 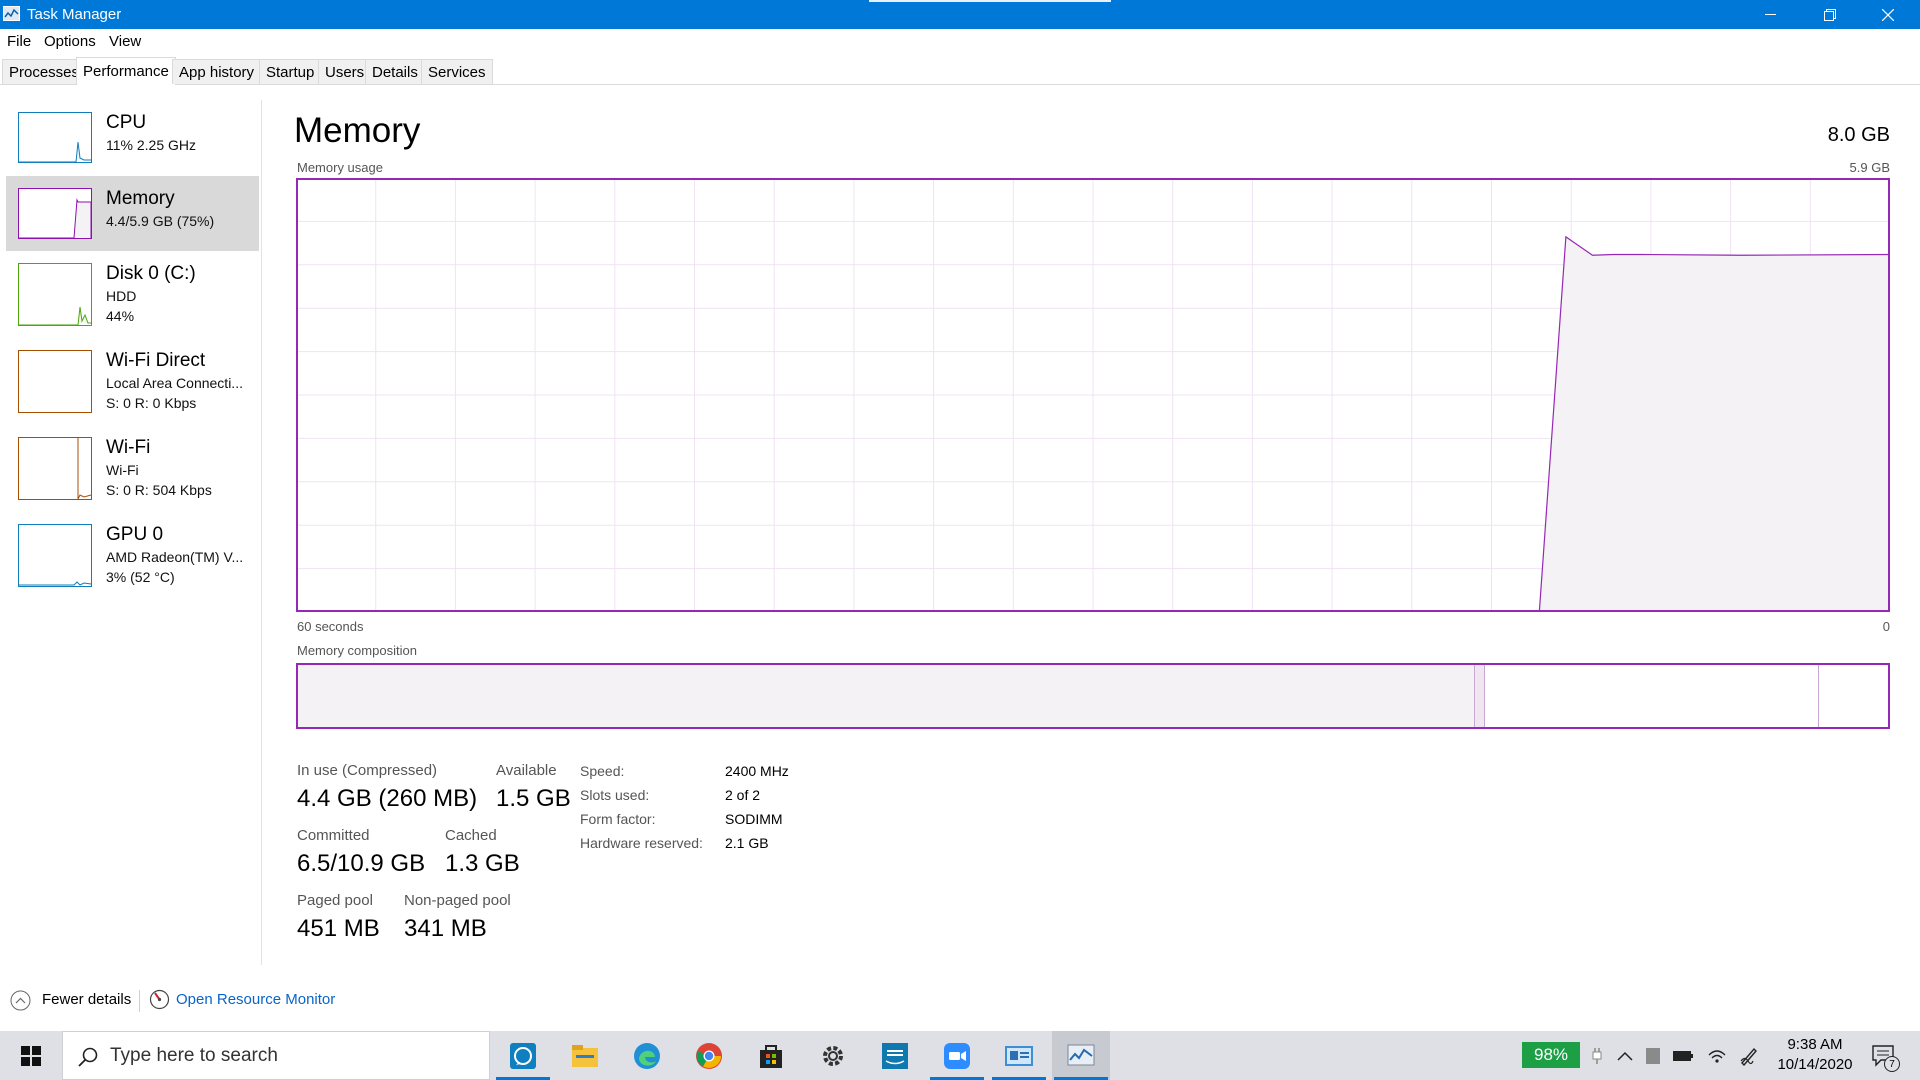 What do you see at coordinates (1551, 1055) in the screenshot?
I see `battery-percentage: 98%` at bounding box center [1551, 1055].